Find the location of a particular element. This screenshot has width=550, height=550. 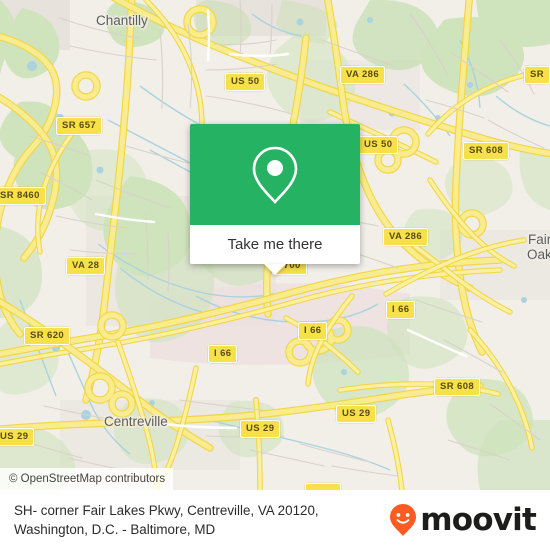

poi-callout-card: Take me there is located at coordinates (275, 199).